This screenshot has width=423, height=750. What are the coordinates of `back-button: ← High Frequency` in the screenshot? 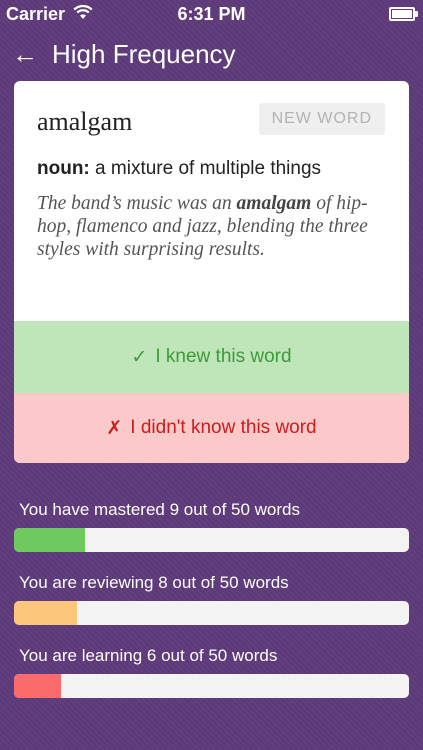 It's located at (118, 54).